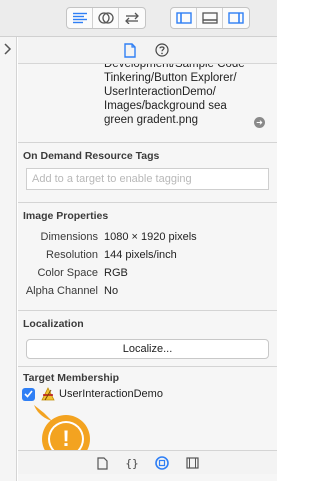  I want to click on quick-help-icon, so click(162, 50).